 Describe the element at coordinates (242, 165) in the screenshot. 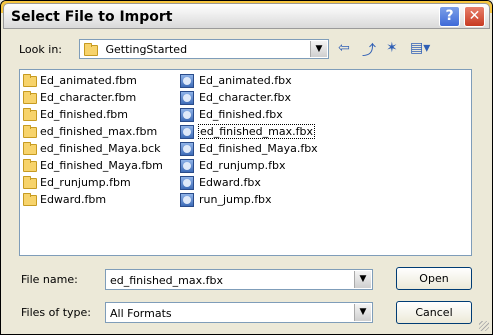

I see `file-name: Ed_runjump.fbx` at that location.